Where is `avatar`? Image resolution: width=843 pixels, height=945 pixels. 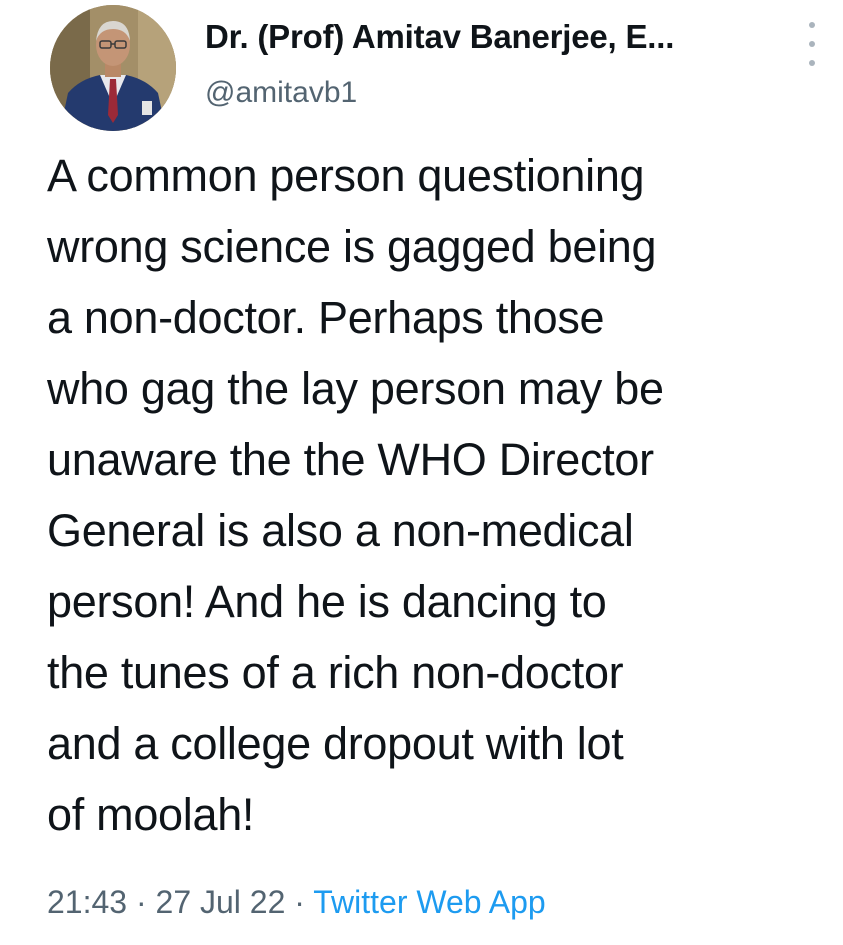
avatar is located at coordinates (113, 68).